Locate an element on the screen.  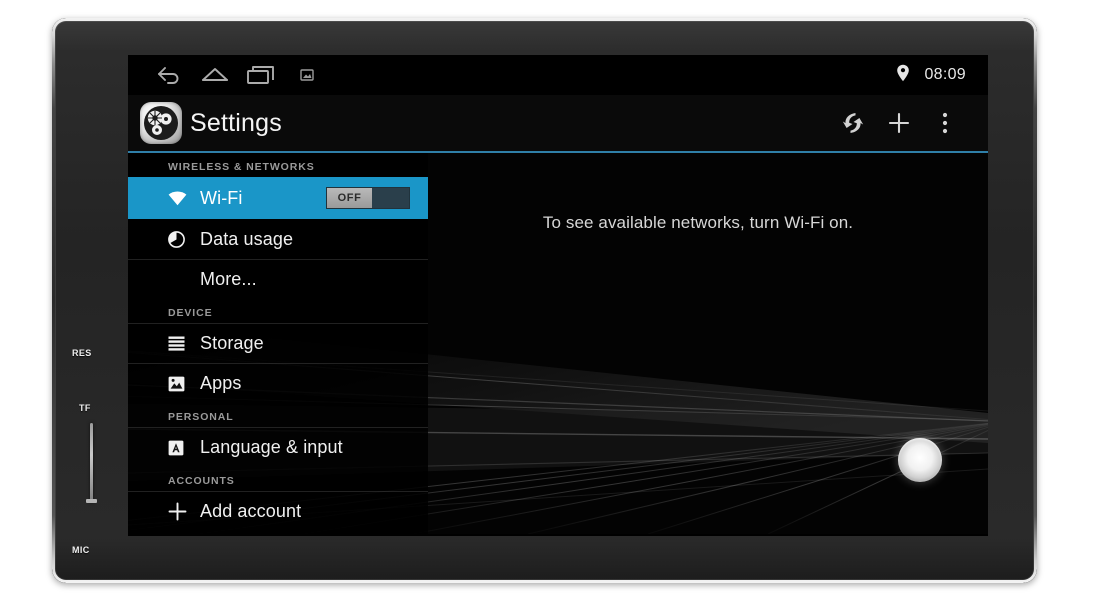
settings-row-label: Wi-Fi is located at coordinates (221, 197).